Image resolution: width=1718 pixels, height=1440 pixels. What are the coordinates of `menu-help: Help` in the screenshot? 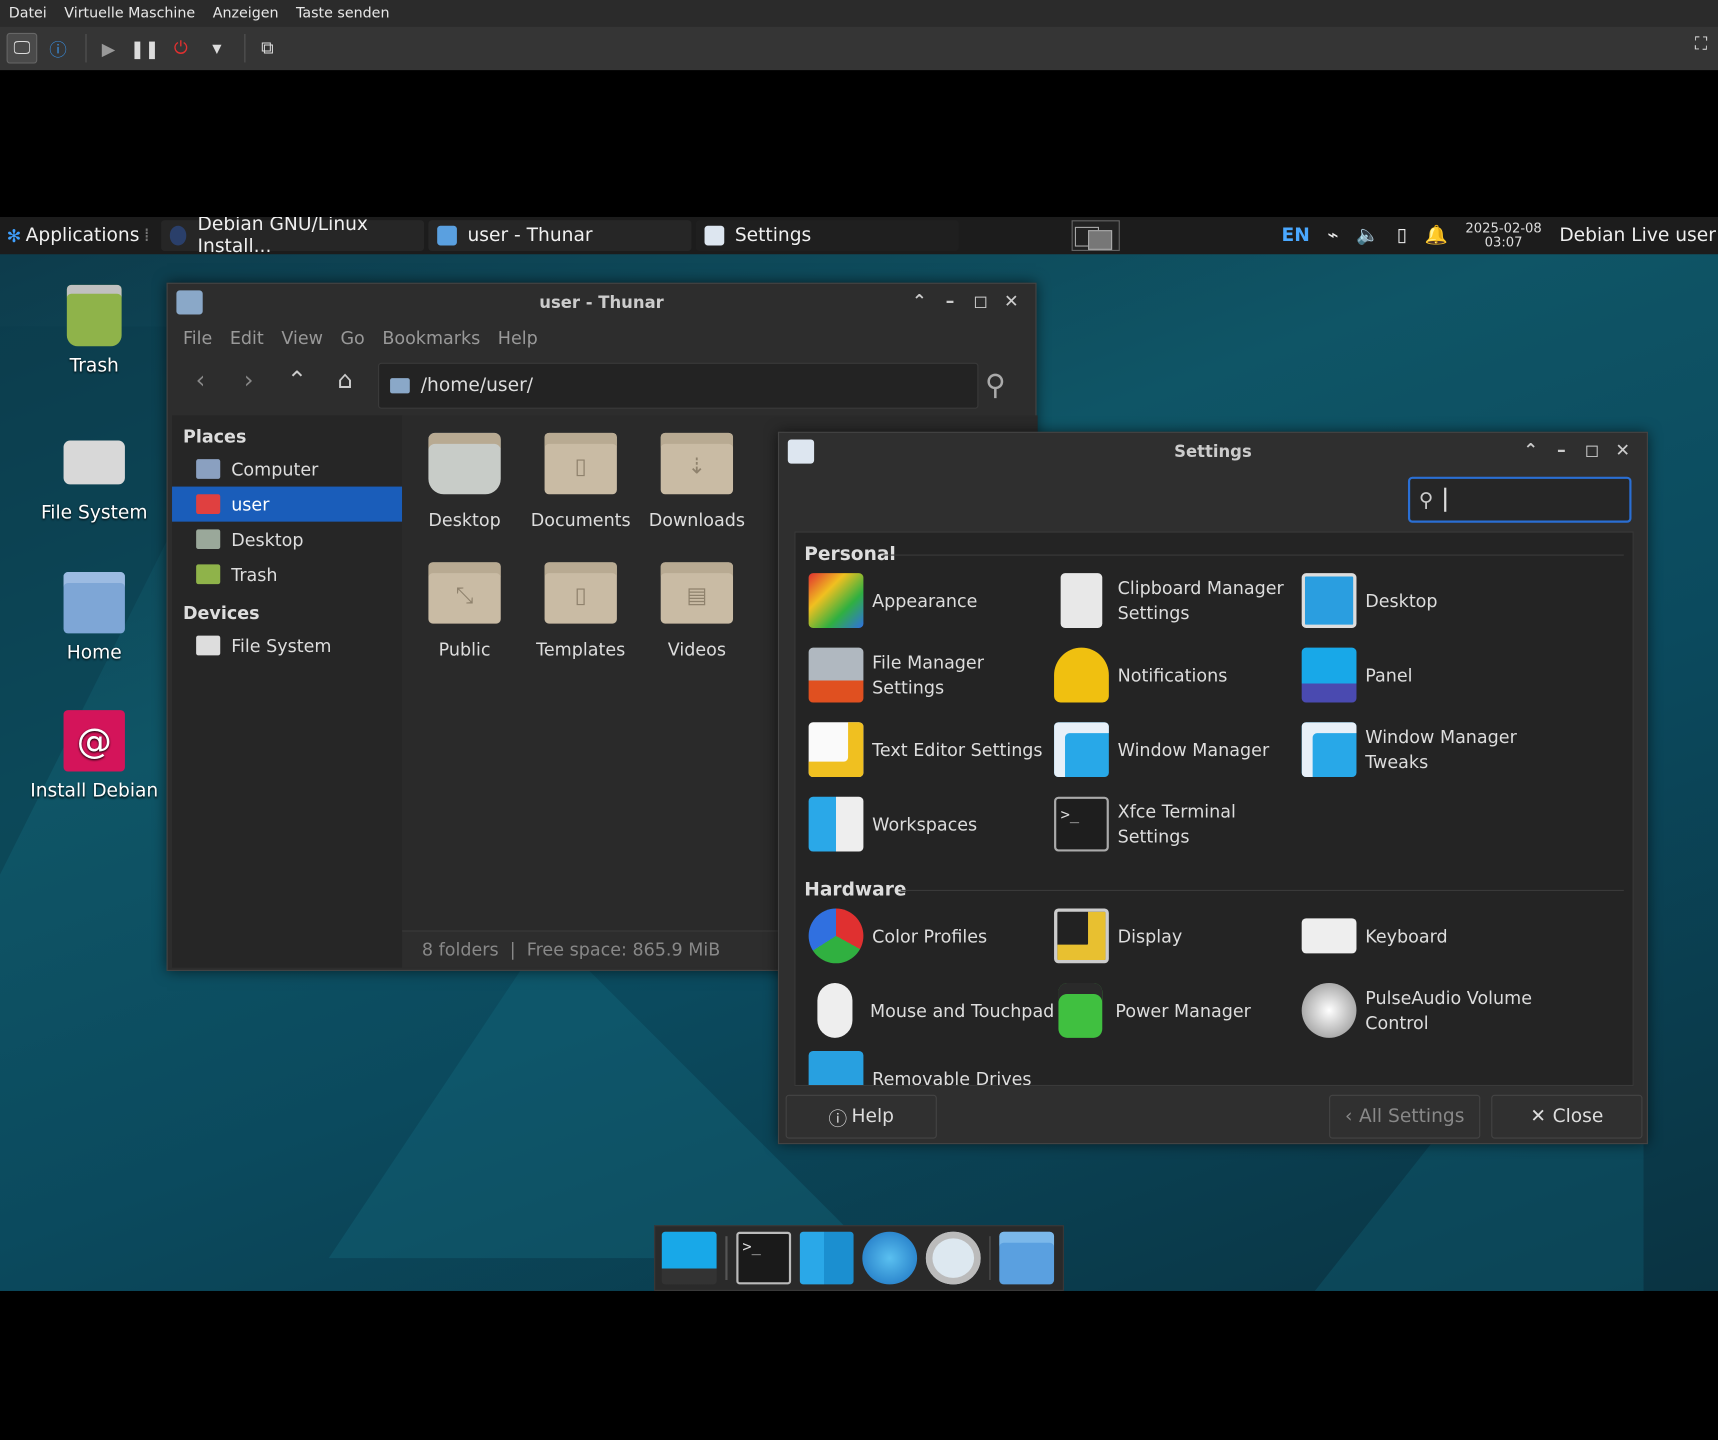 It's located at (518, 337).